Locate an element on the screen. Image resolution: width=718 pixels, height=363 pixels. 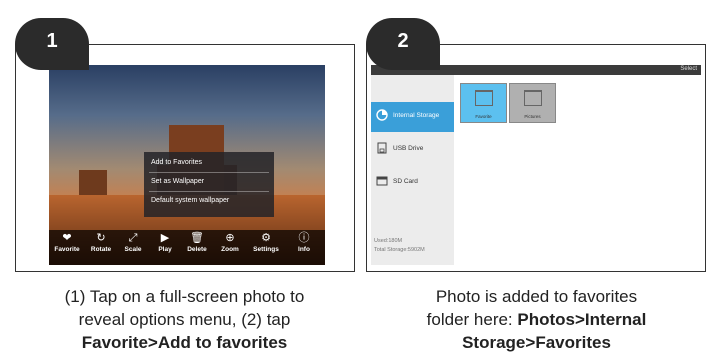
scale-button: ⤢ Scale is located at coordinates (133, 242).